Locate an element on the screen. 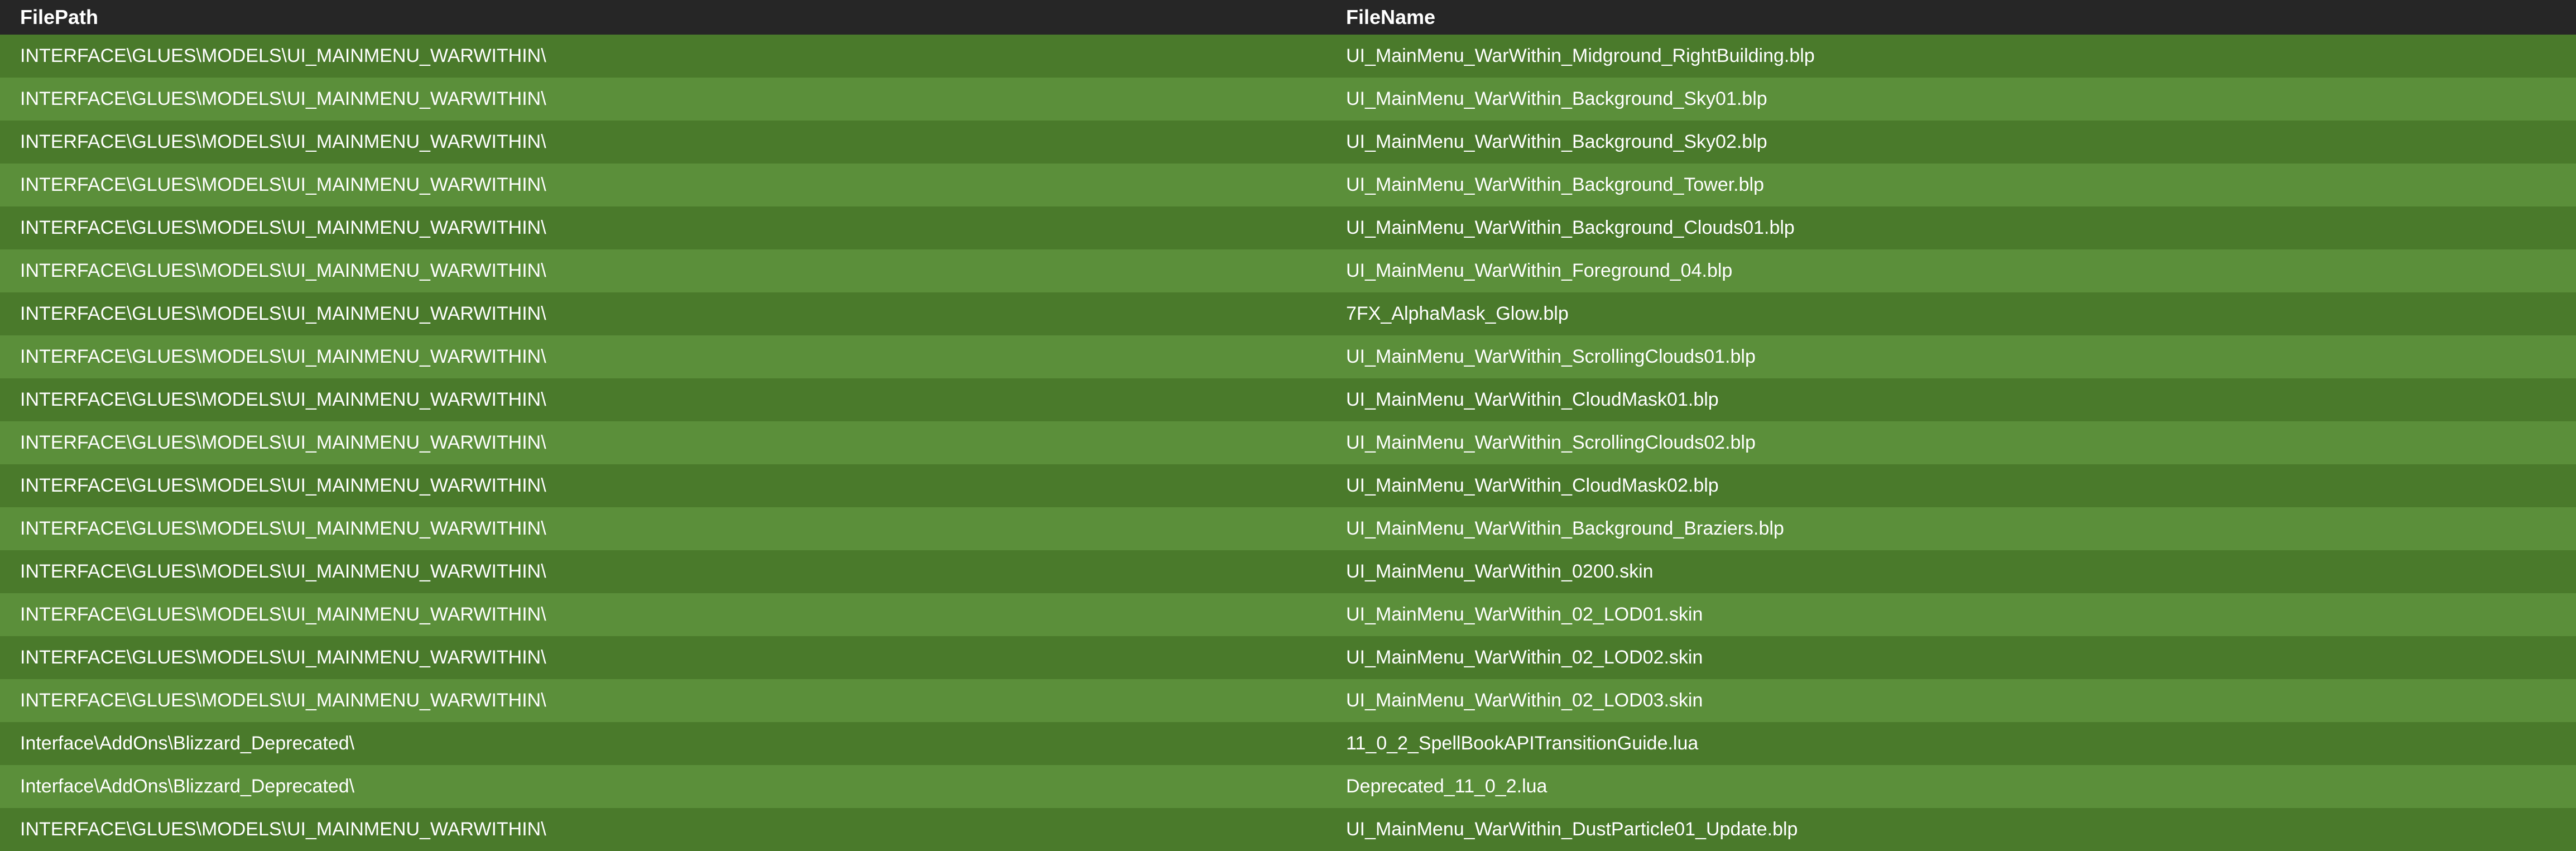  filename-cell: UI_MainMenu_WarWithin_02_LOD01.skin is located at coordinates (1524, 615).